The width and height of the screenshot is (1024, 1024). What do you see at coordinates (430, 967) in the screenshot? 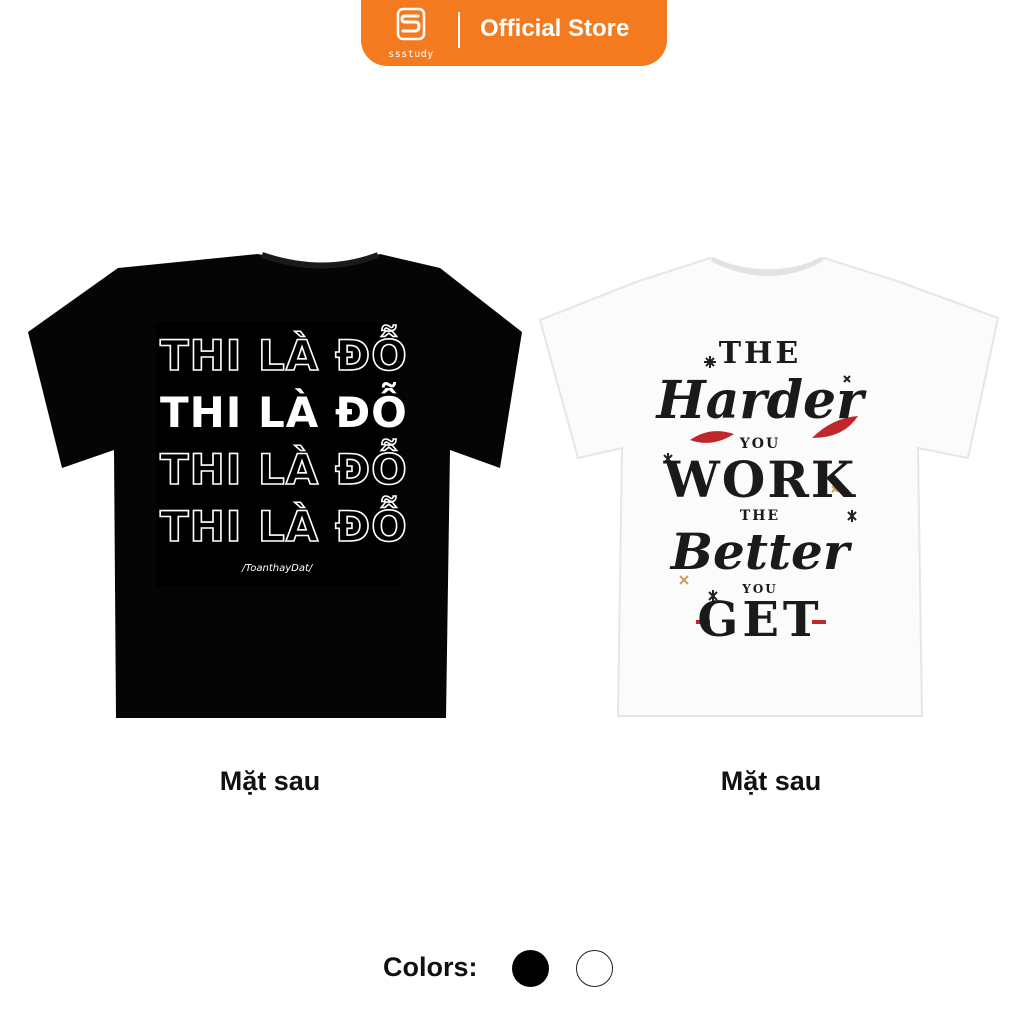
I see `colors-label: Colors:` at bounding box center [430, 967].